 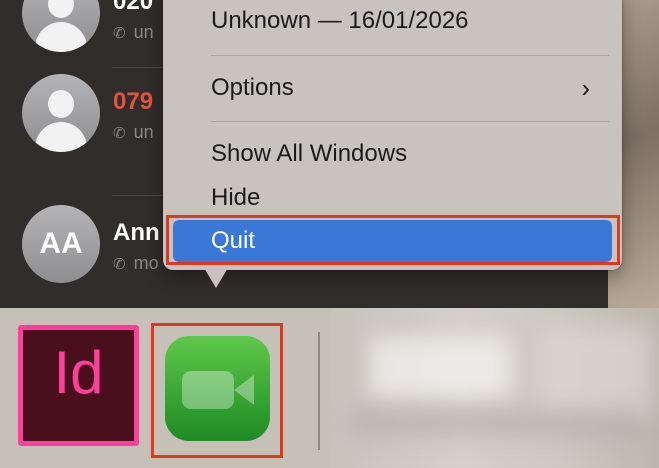 What do you see at coordinates (392, 154) in the screenshot?
I see `menu-item-show-all-windows: Show All Windows` at bounding box center [392, 154].